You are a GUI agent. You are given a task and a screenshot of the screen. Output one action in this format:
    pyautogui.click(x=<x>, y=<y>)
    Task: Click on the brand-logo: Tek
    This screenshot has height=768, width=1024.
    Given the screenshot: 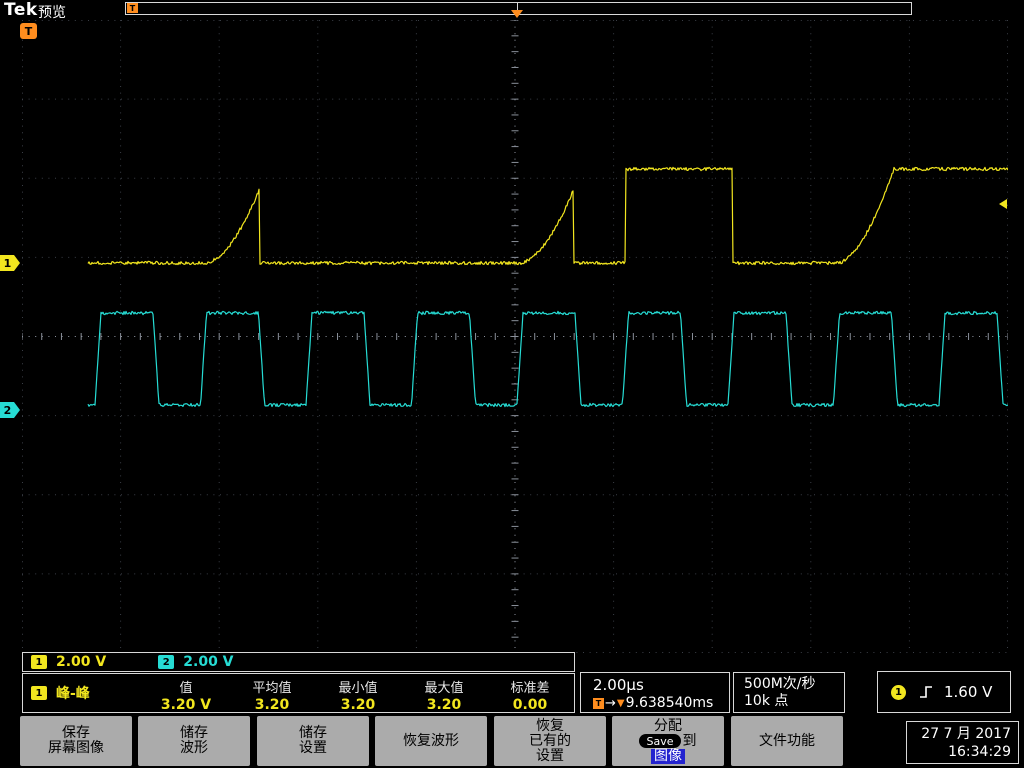 What is the action you would take?
    pyautogui.click(x=21, y=10)
    